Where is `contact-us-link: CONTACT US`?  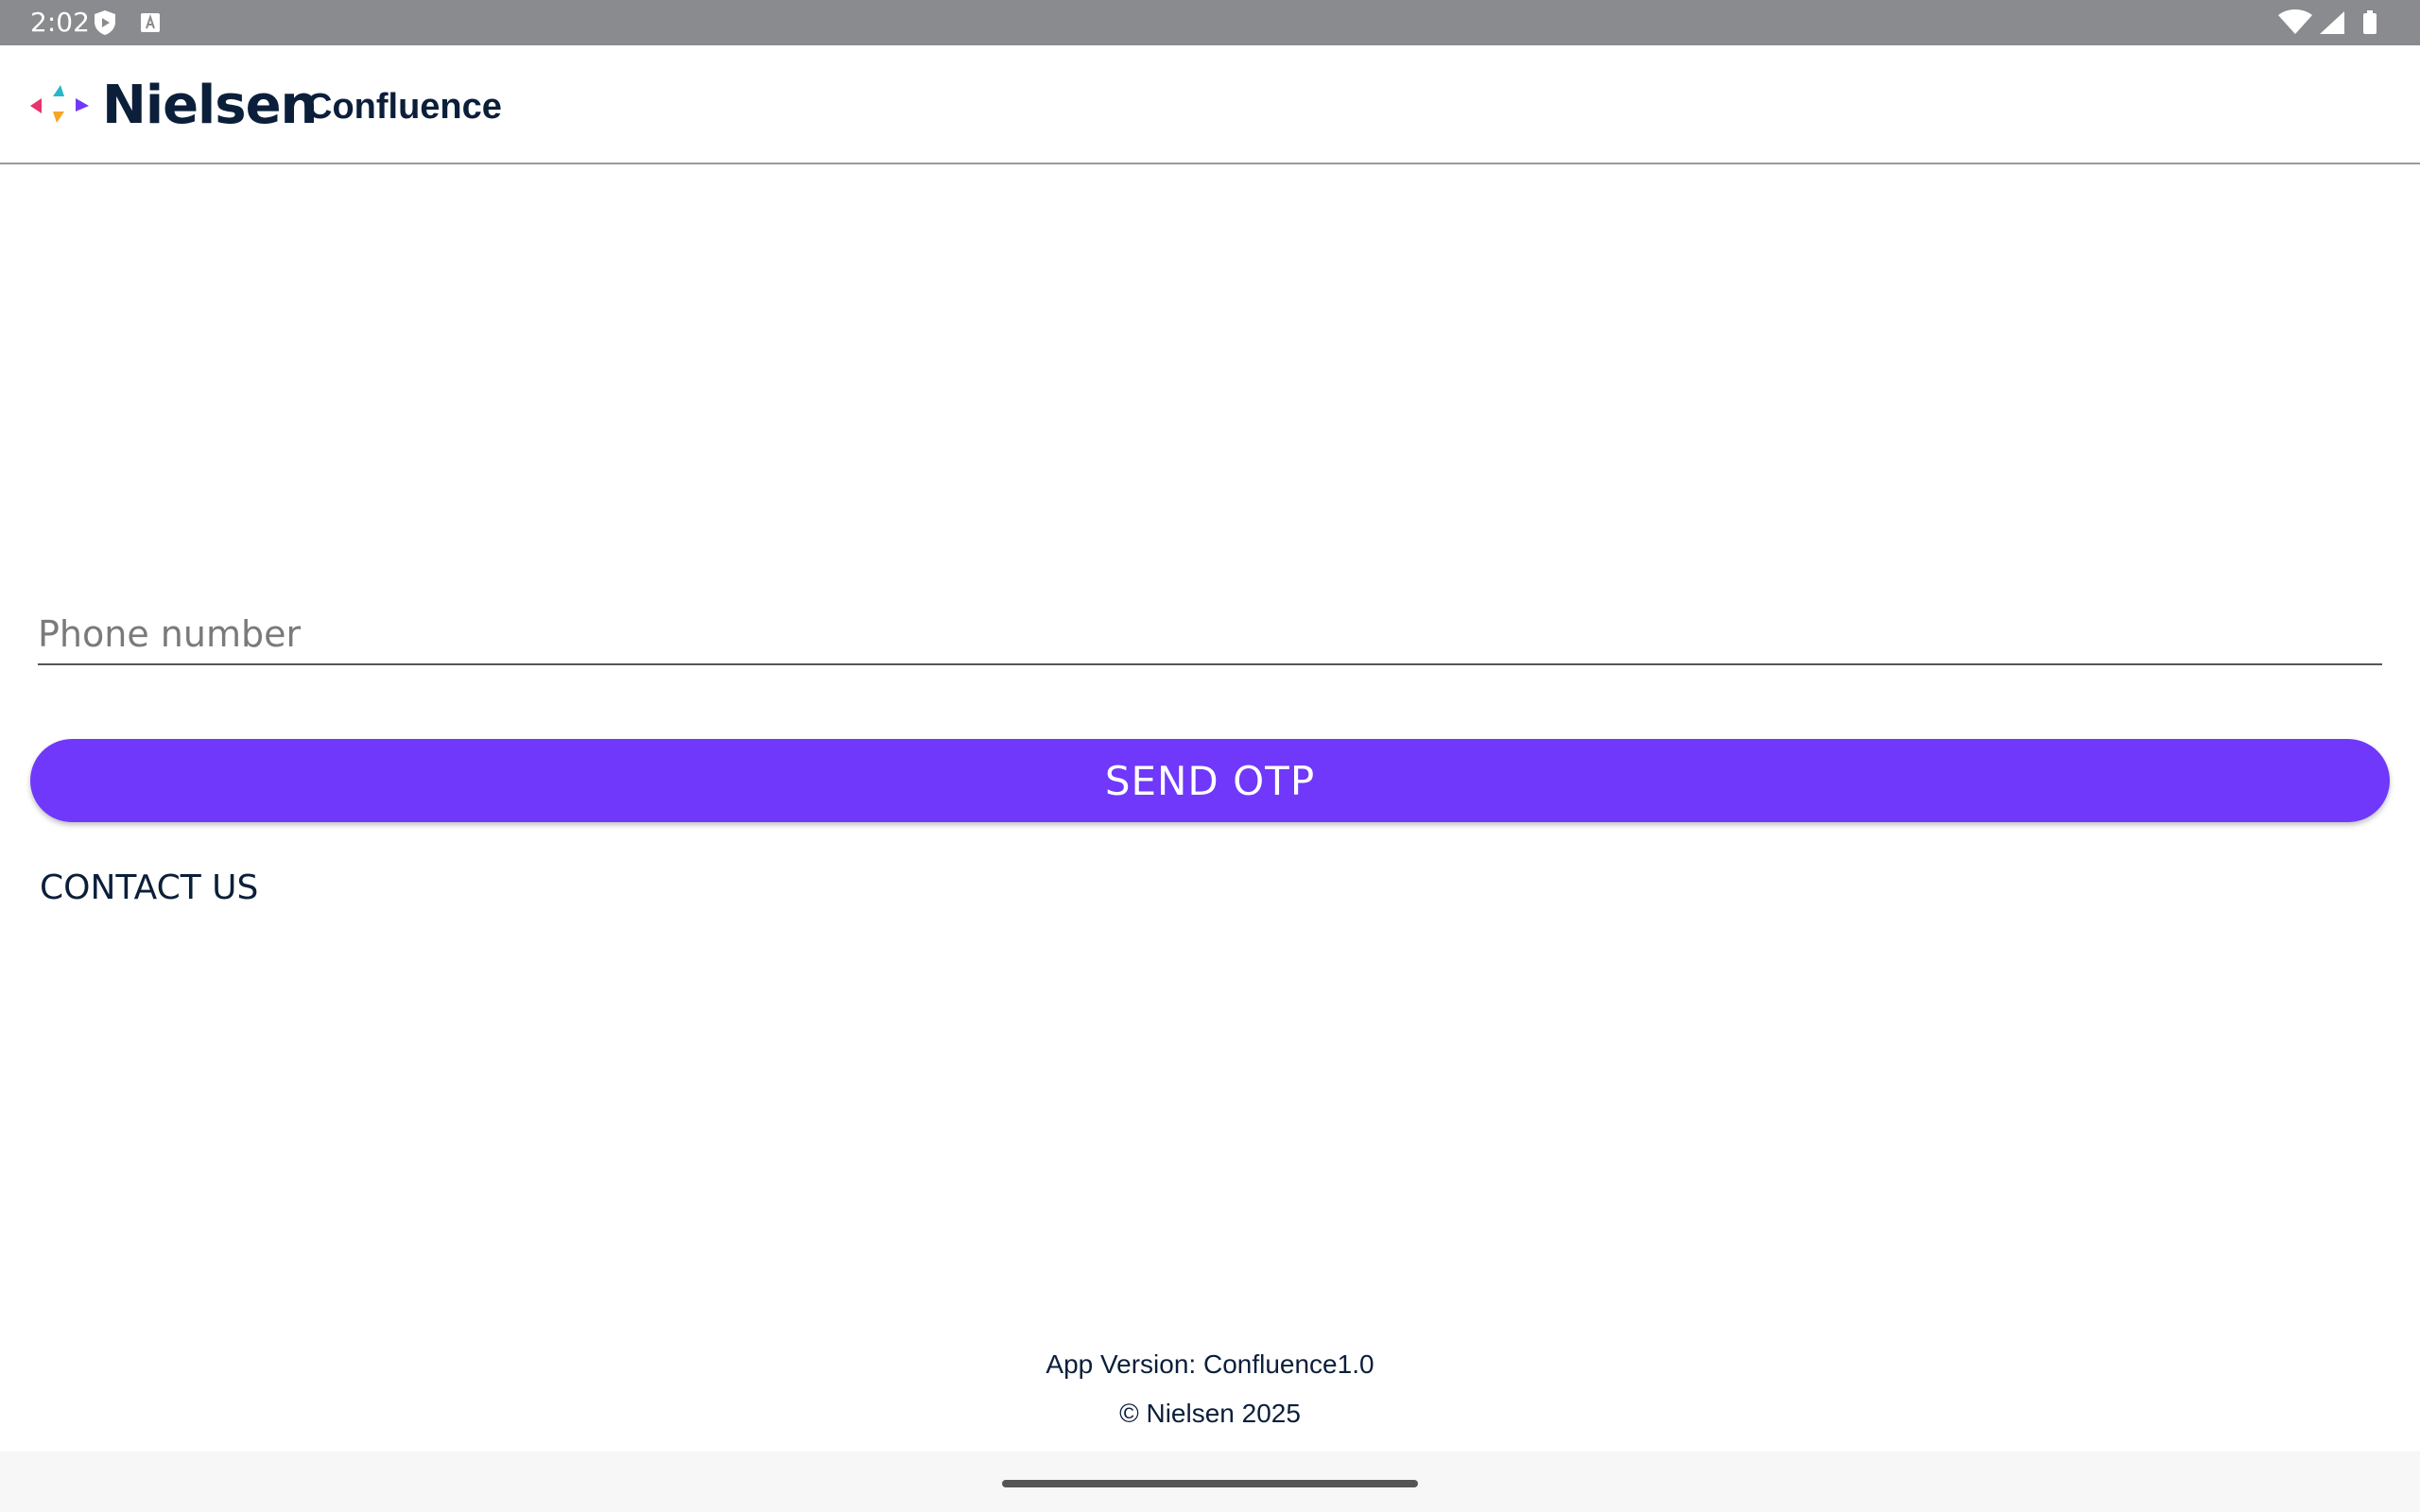
contact-us-link: CONTACT US is located at coordinates (149, 888).